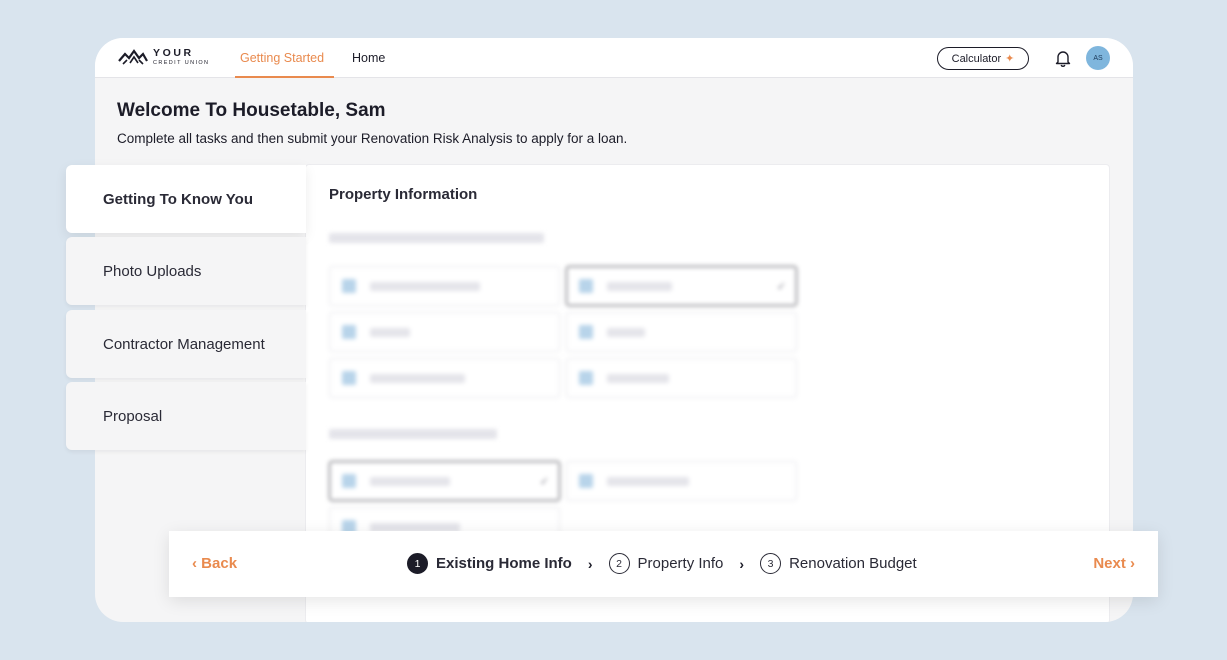  What do you see at coordinates (349, 286) in the screenshot?
I see `home-icon` at bounding box center [349, 286].